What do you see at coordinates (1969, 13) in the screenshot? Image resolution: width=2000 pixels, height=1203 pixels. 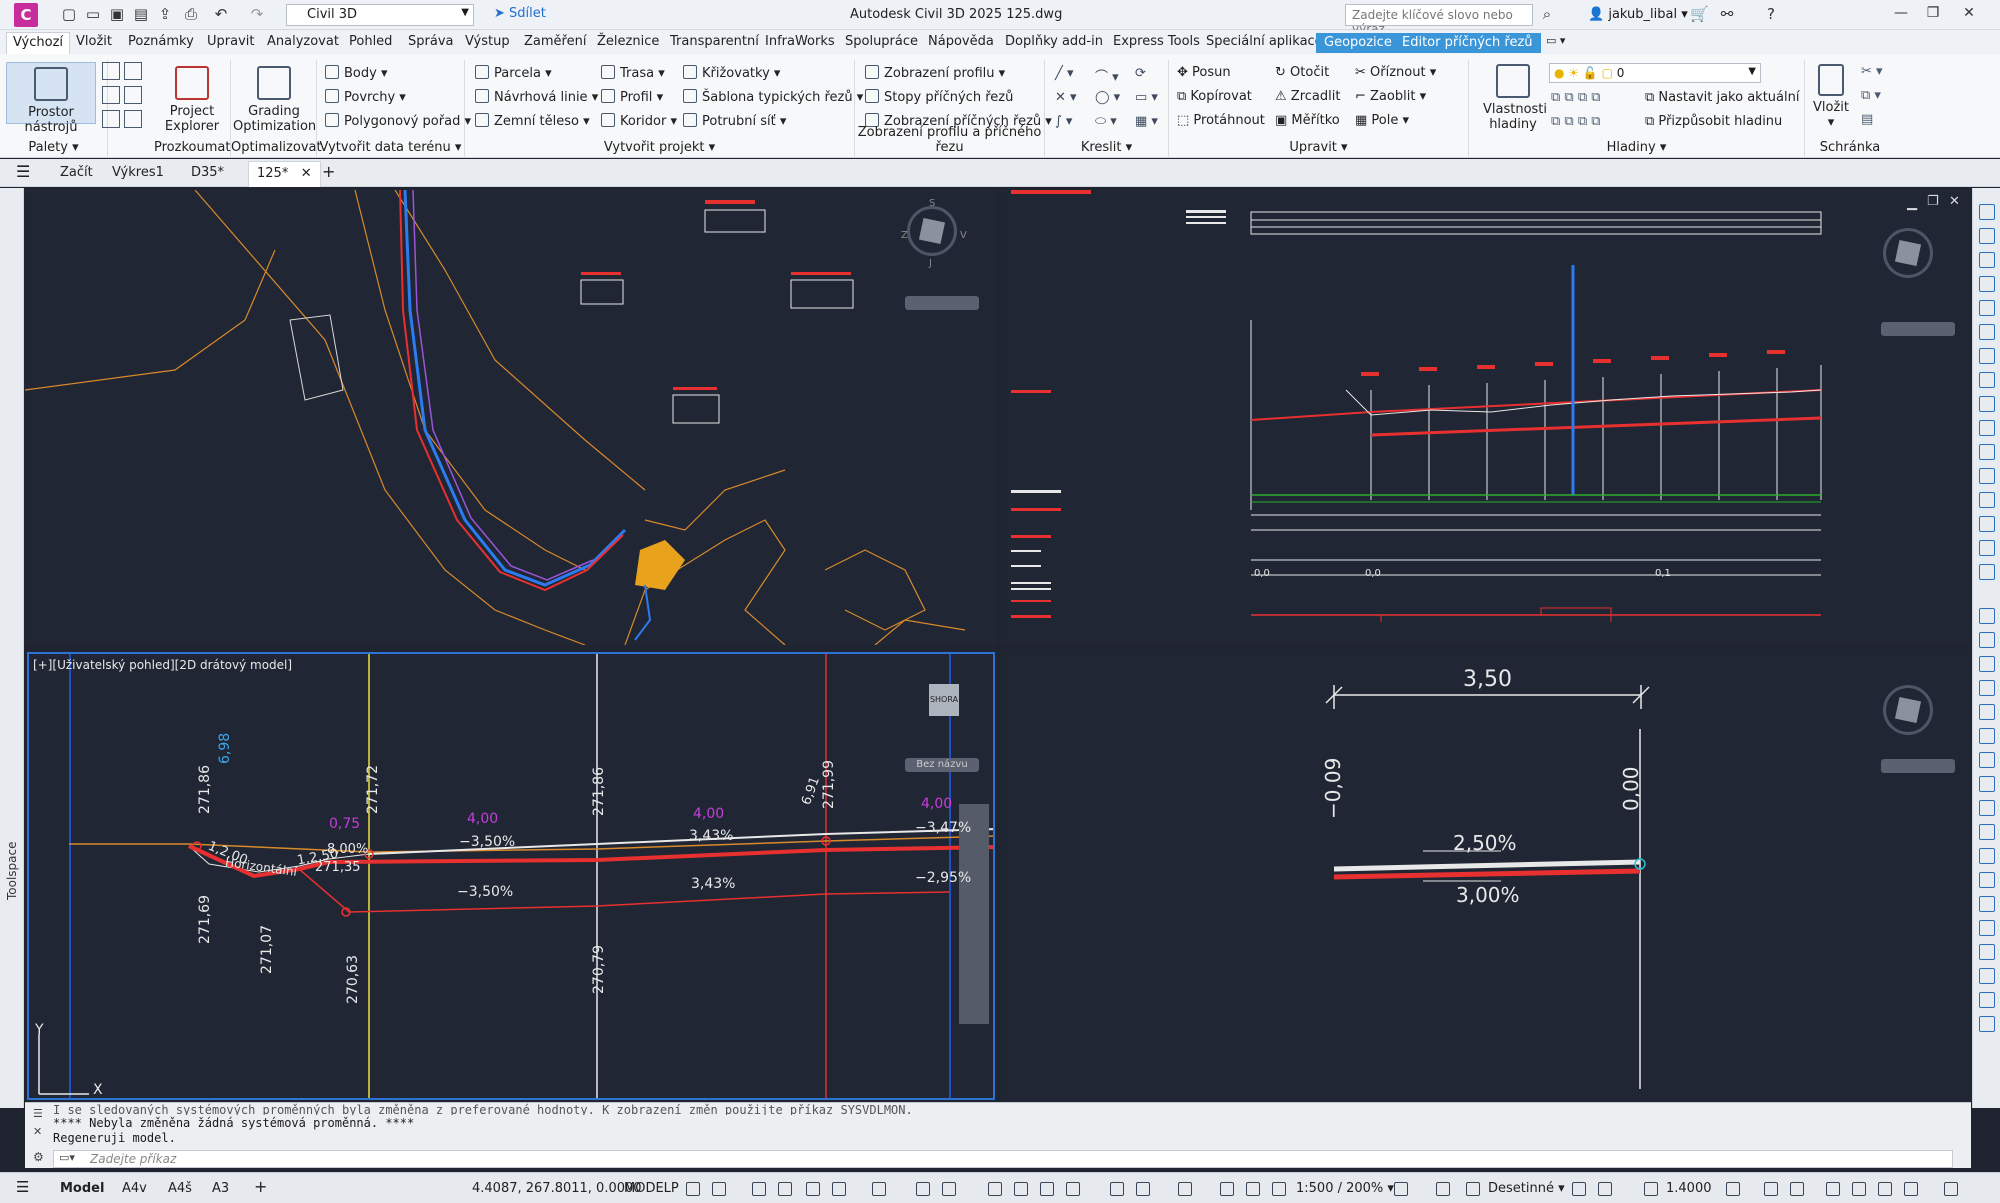 I see `close-button: ✕` at bounding box center [1969, 13].